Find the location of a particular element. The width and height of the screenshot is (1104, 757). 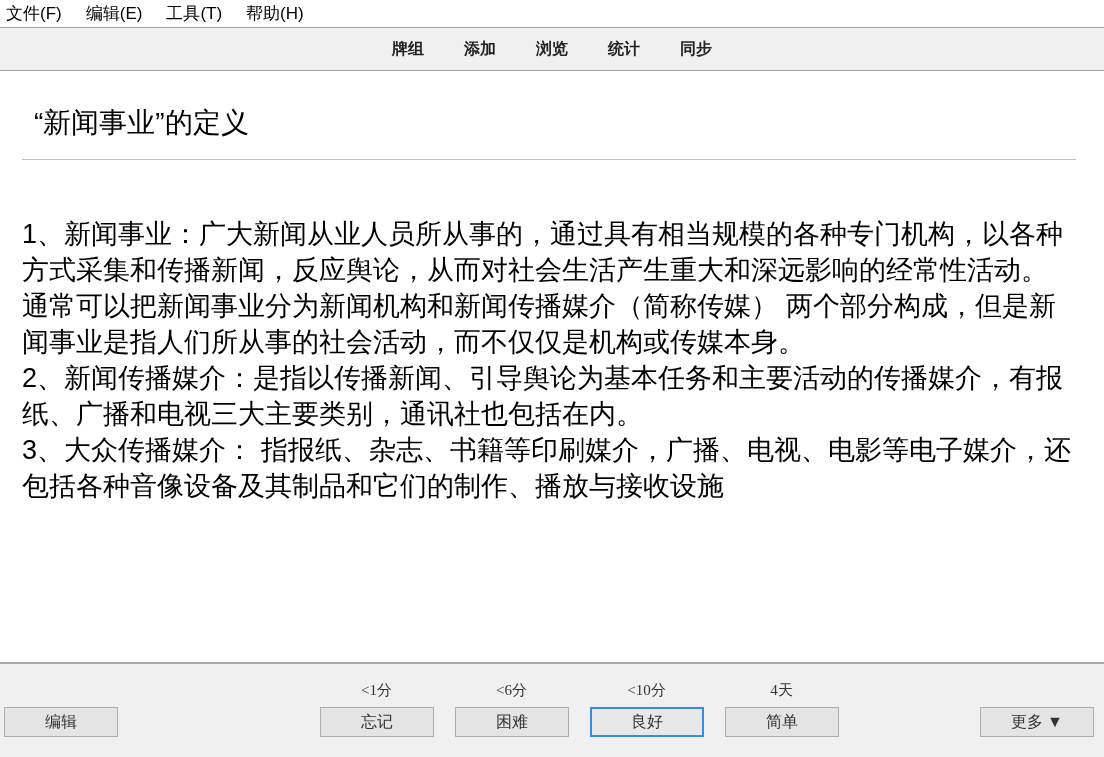

toolbar-link: 牌组 is located at coordinates (408, 49).